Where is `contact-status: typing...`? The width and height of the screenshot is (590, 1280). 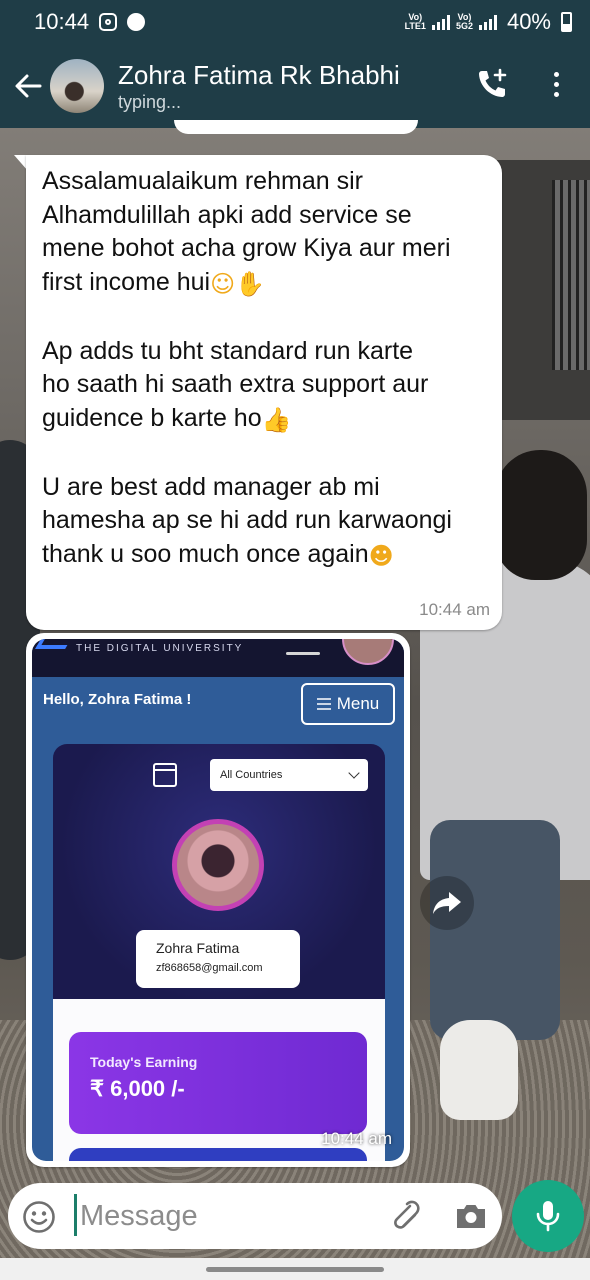
contact-status: typing... is located at coordinates (150, 102).